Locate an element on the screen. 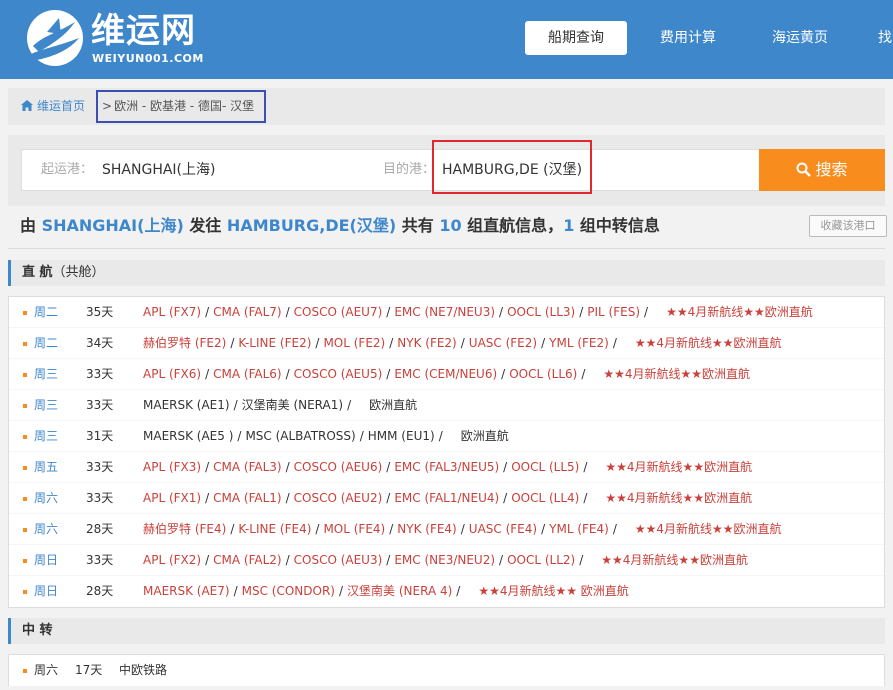 Image resolution: width=893 pixels, height=690 pixels. carrier-link: 赫伯罗特 (FE4) is located at coordinates (184, 529).